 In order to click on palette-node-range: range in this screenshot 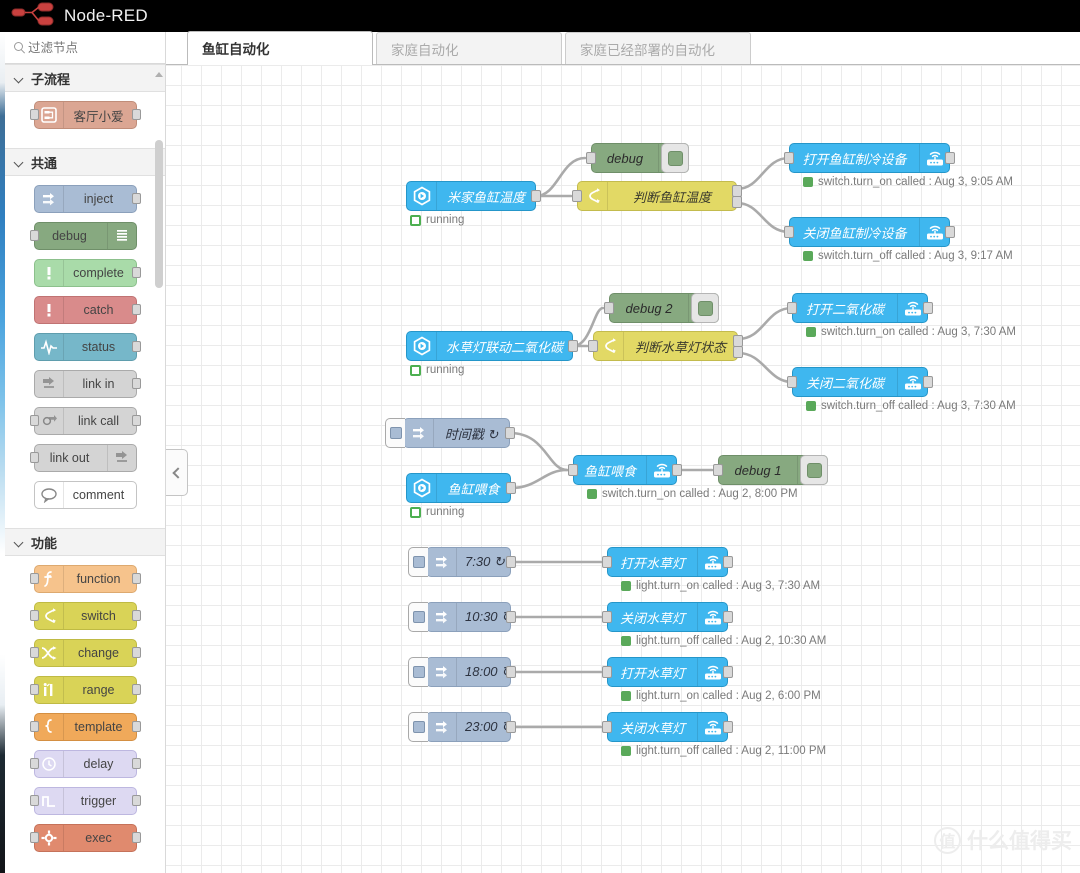, I will do `click(85, 690)`.